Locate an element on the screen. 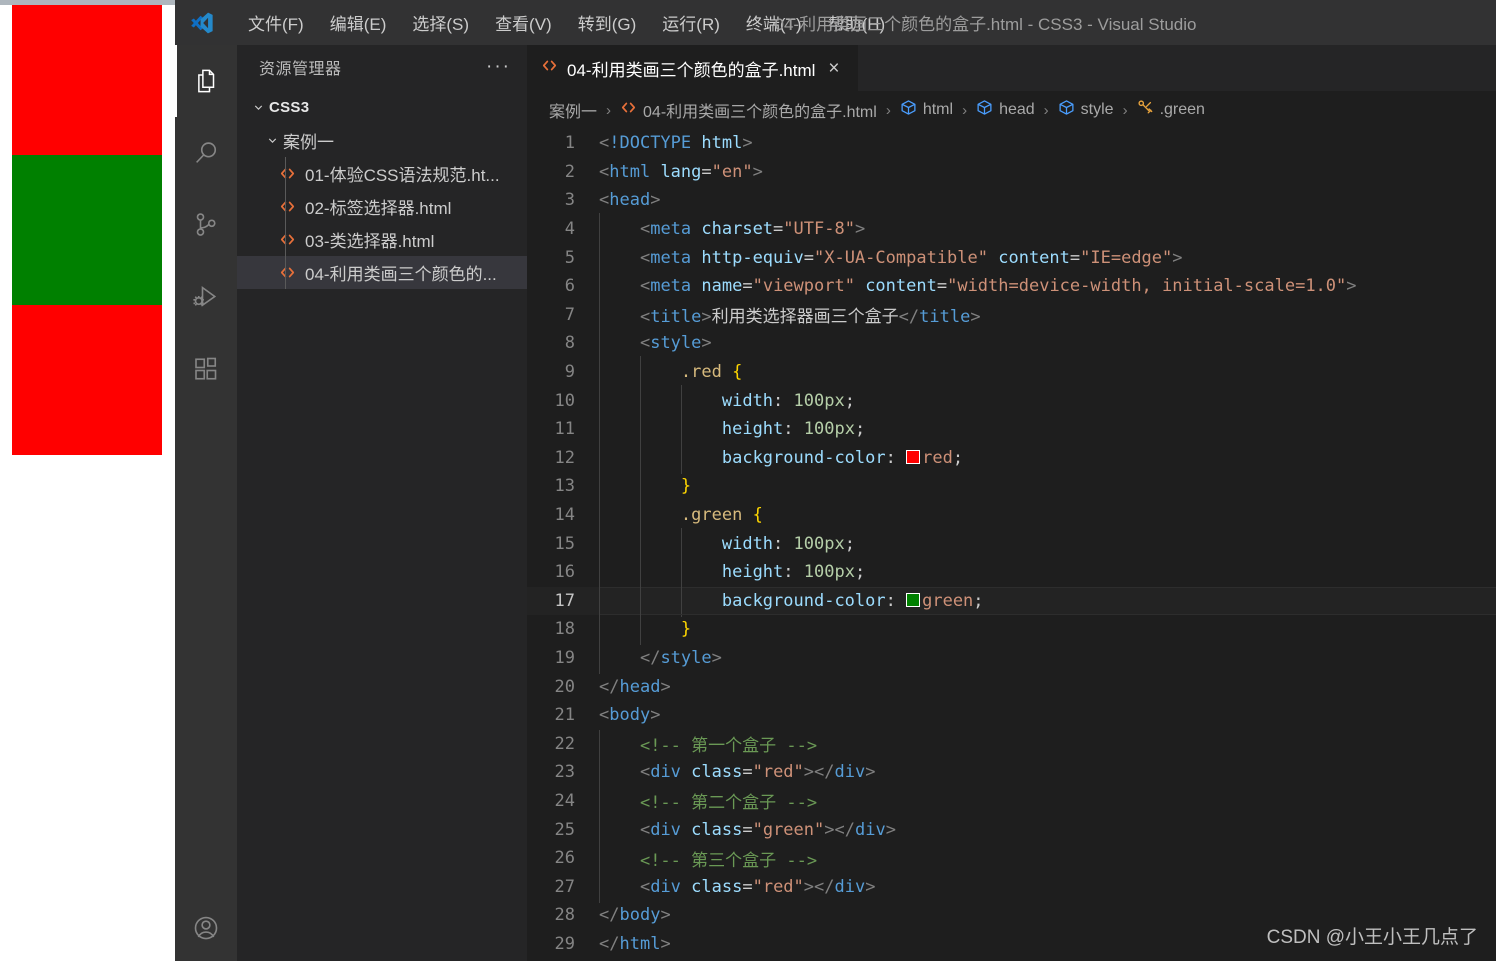  activity-item-source-control is located at coordinates (206, 225).